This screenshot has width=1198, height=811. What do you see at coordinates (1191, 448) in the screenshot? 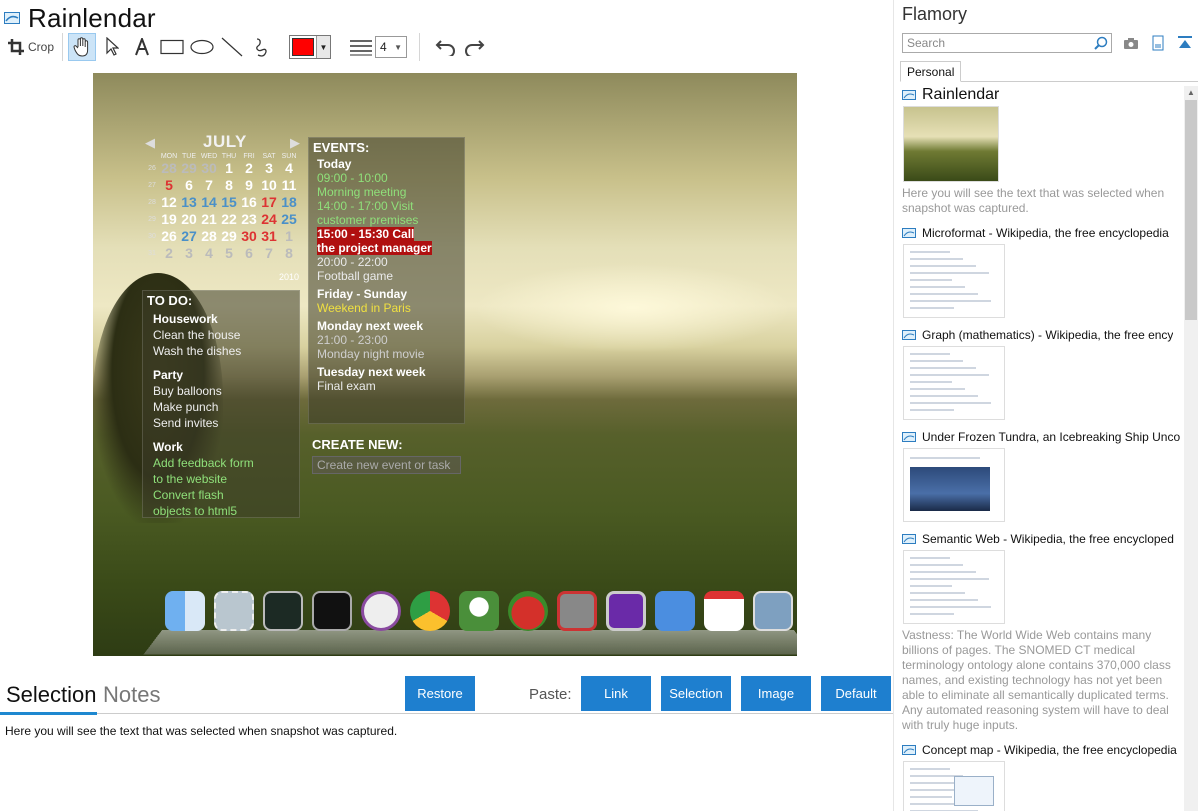
I see `sidebar-scrollbar: ▲` at bounding box center [1191, 448].